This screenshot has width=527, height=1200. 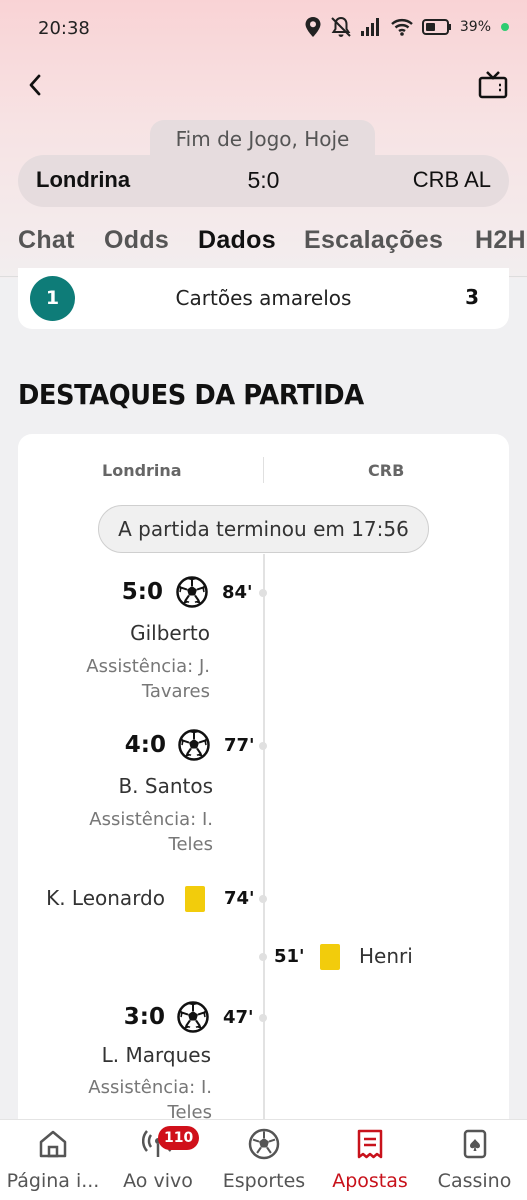 I want to click on stat-row-yellow-cards: 1 Cartões amarelos 3, so click(x=263, y=298).